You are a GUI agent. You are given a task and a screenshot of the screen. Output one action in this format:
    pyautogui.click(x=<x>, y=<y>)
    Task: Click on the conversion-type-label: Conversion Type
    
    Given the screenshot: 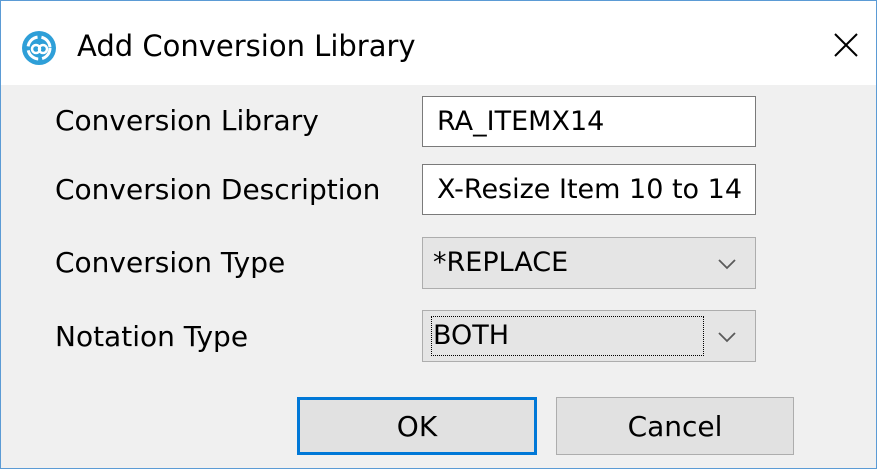 What is the action you would take?
    pyautogui.click(x=170, y=262)
    